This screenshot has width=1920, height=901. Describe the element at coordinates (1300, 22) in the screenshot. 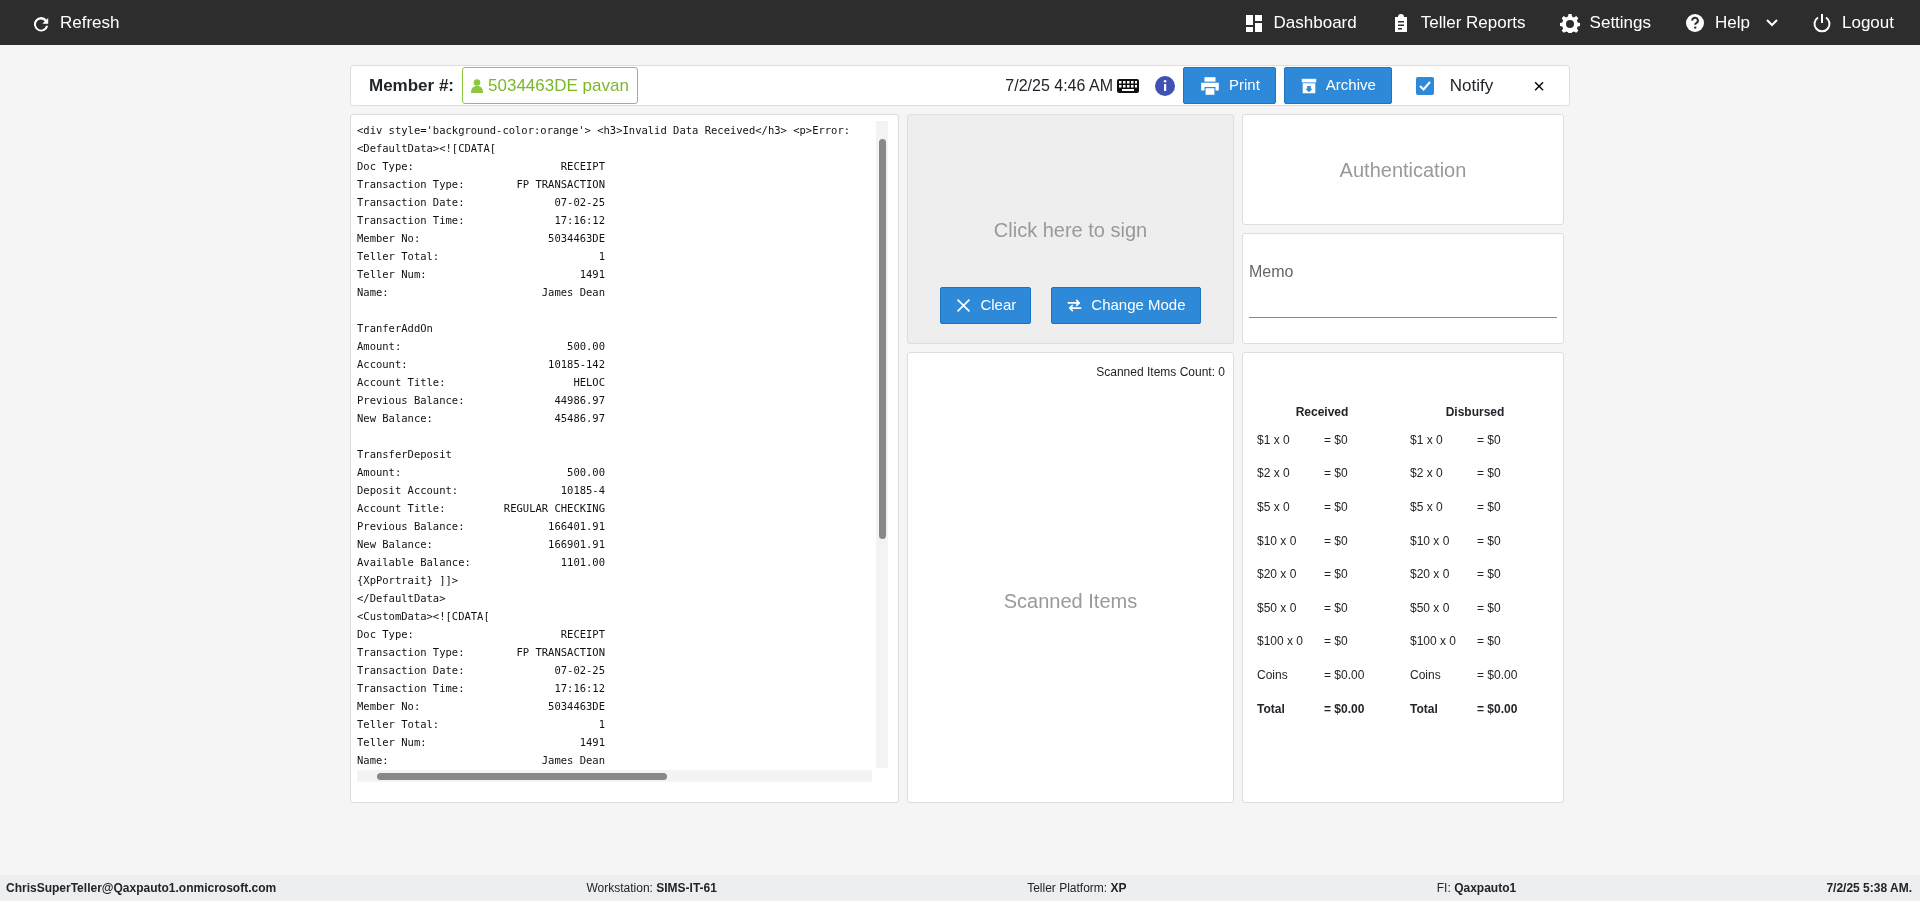

I see `nav-link: Dashboard` at that location.